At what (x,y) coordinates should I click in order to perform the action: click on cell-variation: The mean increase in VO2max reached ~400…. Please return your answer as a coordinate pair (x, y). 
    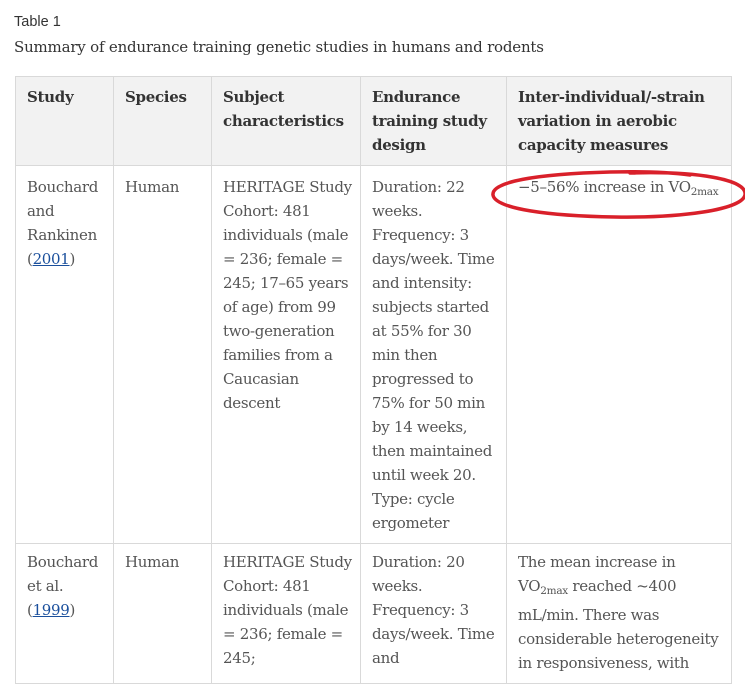
    Looking at the image, I should click on (619, 613).